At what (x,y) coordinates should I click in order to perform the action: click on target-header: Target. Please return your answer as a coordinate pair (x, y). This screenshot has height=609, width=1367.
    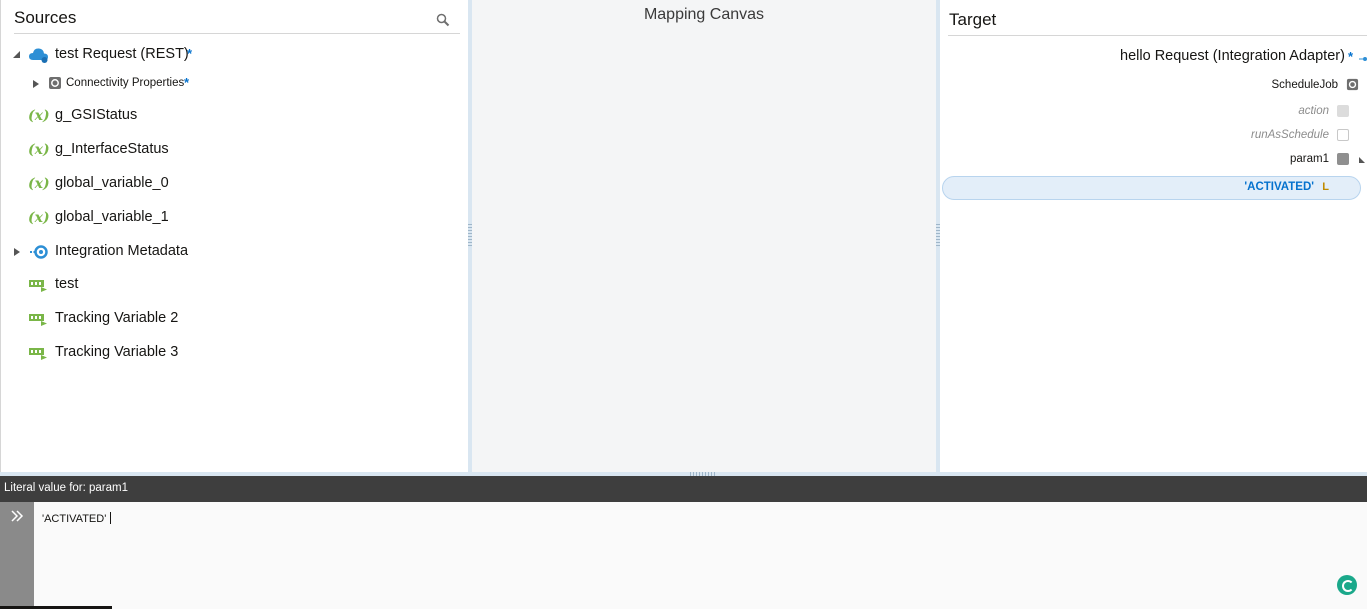
    Looking at the image, I should click on (1157, 22).